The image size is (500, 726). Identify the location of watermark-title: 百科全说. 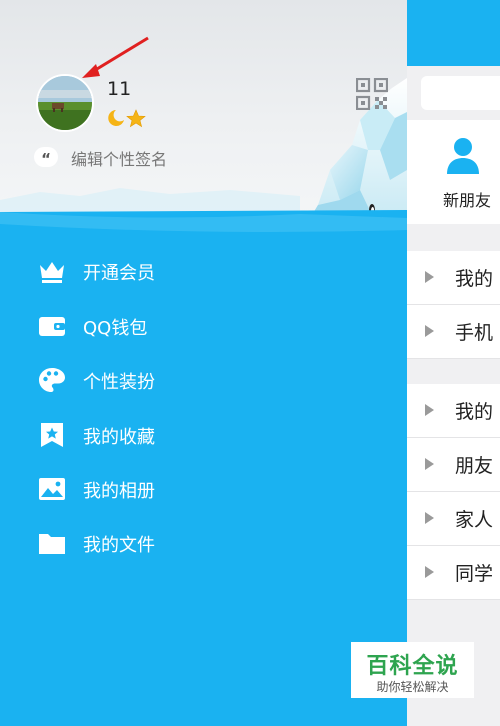
(412, 666).